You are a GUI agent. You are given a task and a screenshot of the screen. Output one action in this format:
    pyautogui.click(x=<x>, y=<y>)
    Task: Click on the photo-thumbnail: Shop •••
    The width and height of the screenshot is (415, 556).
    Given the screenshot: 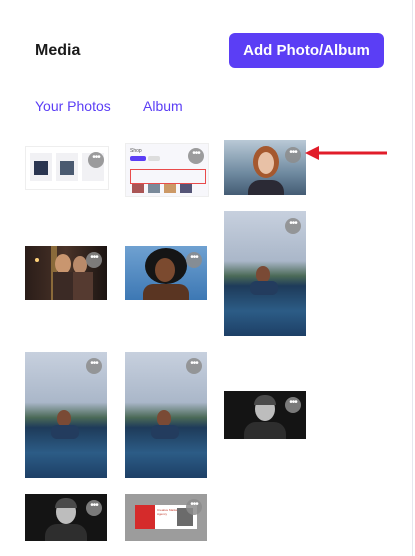 What is the action you would take?
    pyautogui.click(x=167, y=170)
    